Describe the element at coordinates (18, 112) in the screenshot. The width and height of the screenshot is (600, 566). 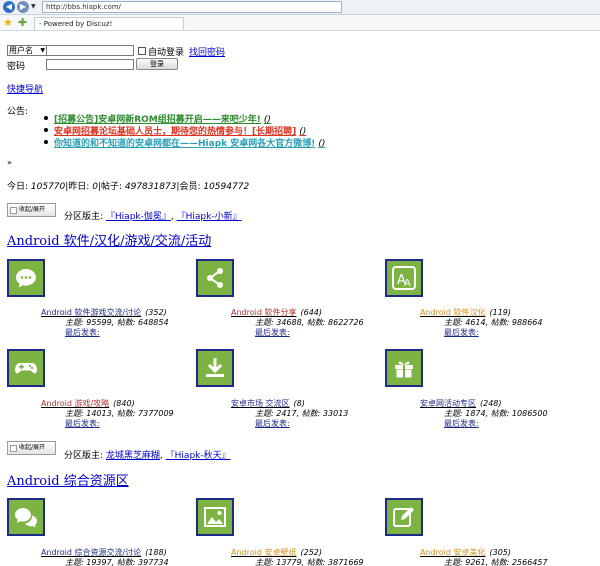
I see `announcement-label: 公告:` at that location.